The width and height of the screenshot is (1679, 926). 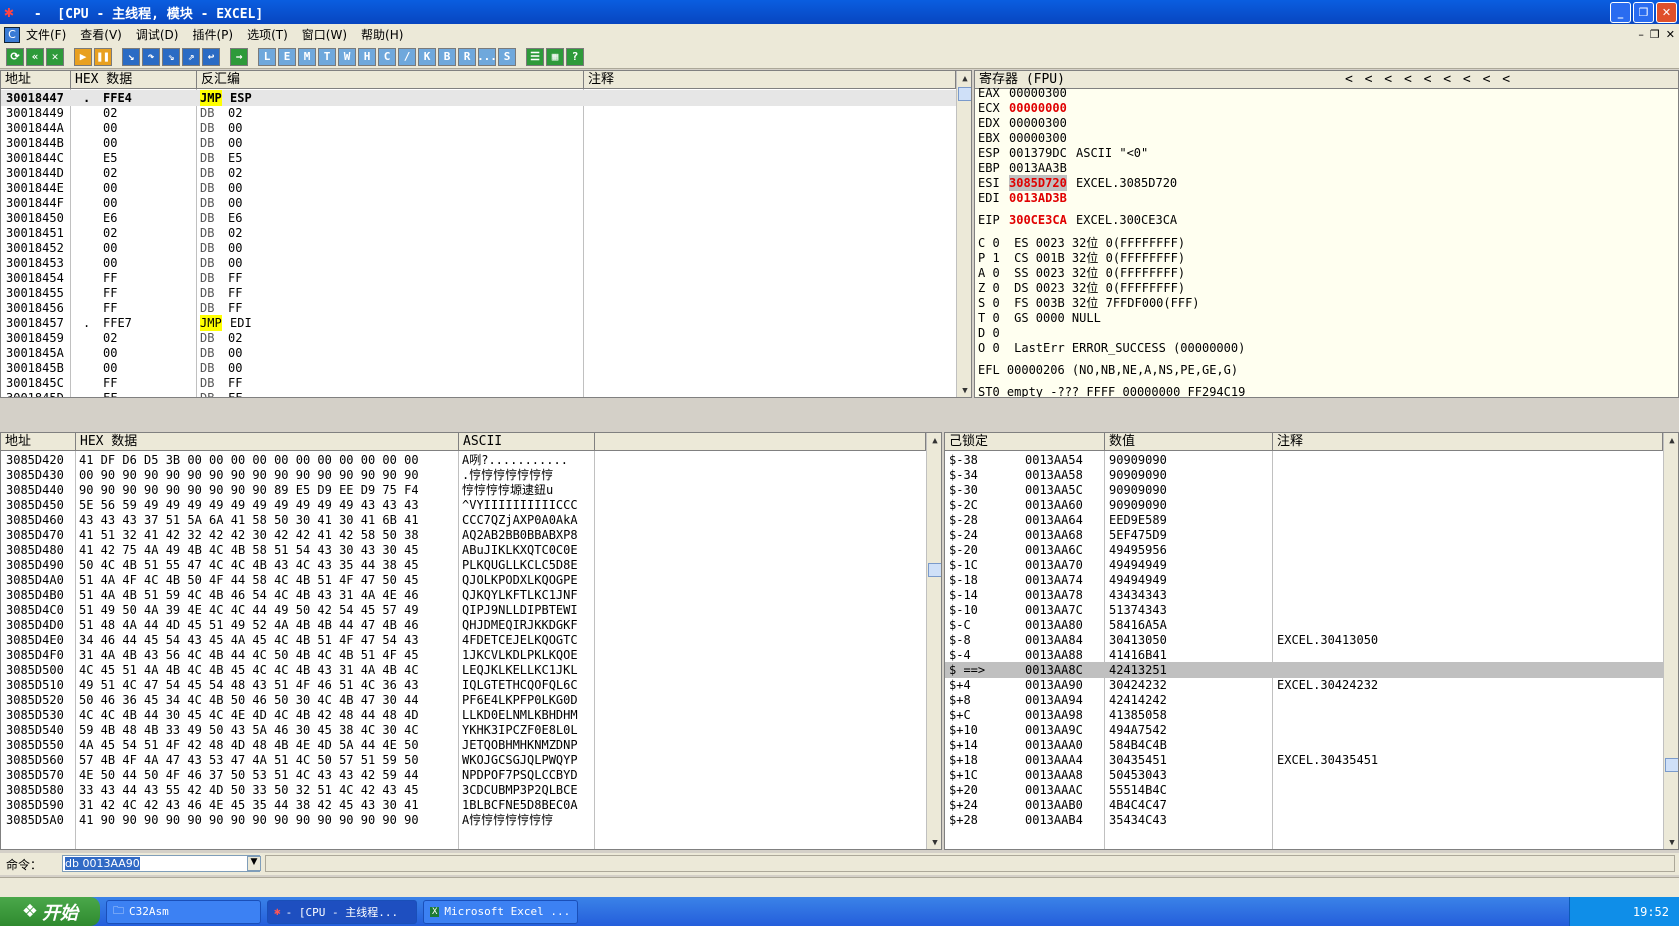 What do you see at coordinates (478, 128) in the screenshot?
I see `disasm-row: 3001844A 00 DB 00` at bounding box center [478, 128].